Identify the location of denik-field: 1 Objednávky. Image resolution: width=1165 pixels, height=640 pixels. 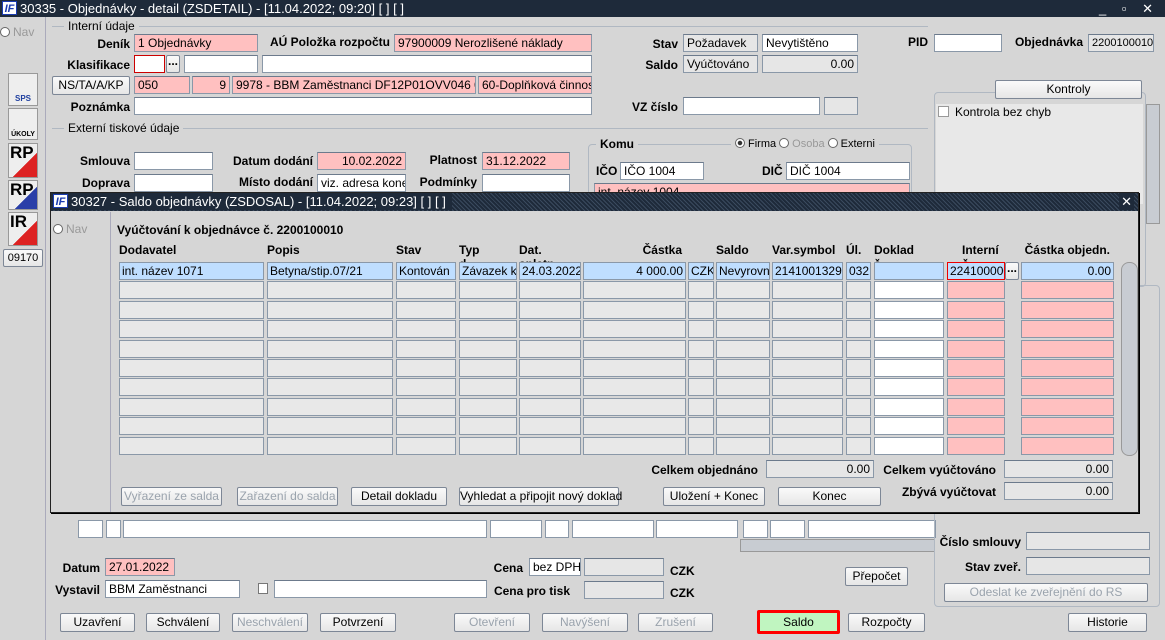
(196, 43).